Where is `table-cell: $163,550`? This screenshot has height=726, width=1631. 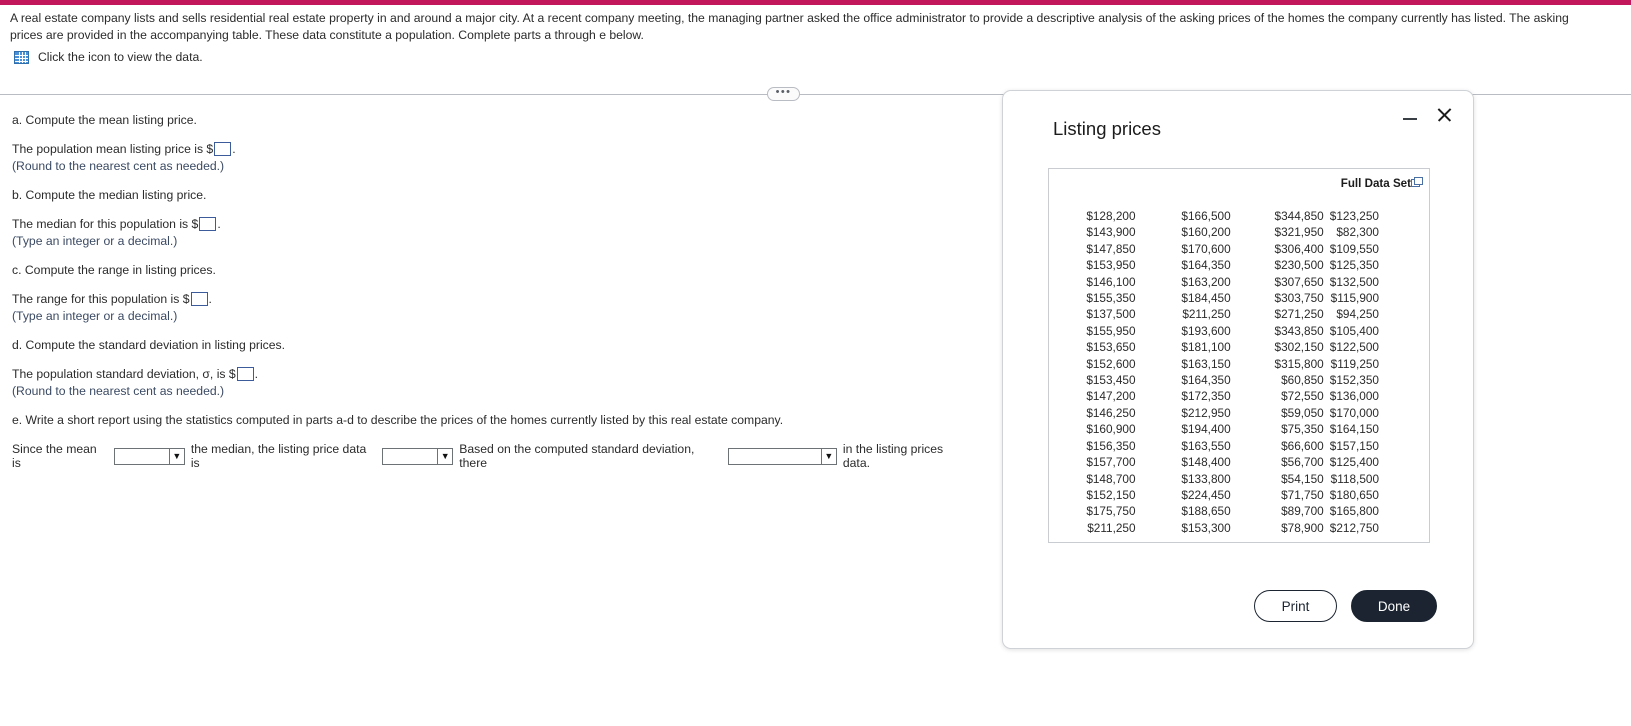 table-cell: $163,550 is located at coordinates (1206, 445).